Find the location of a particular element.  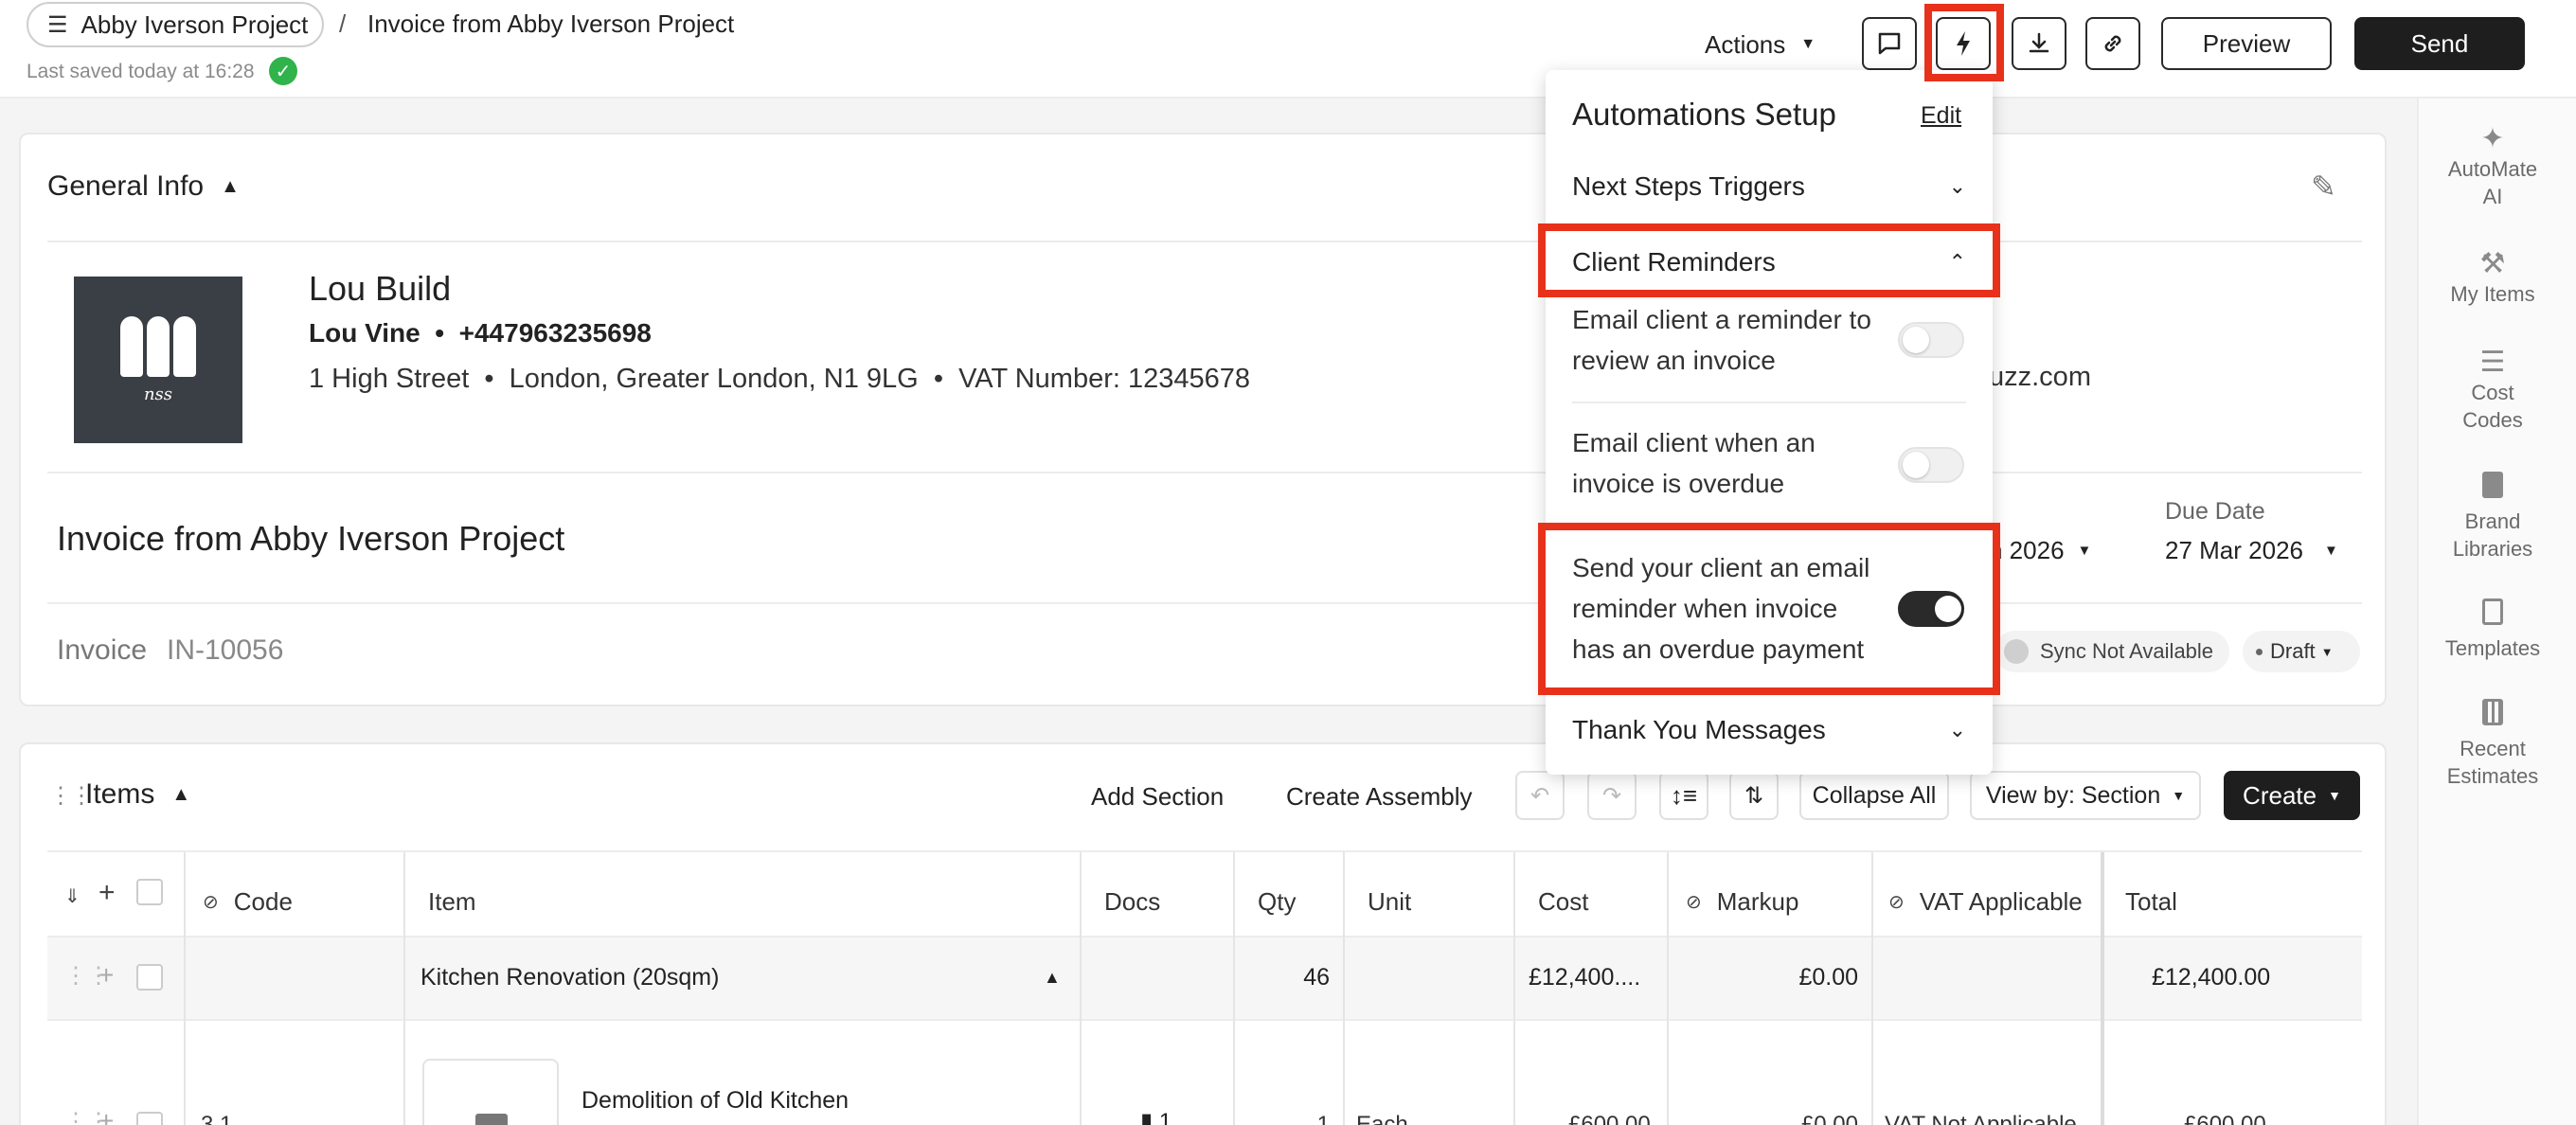

sidebar-item-templates: Templates is located at coordinates (2492, 630).